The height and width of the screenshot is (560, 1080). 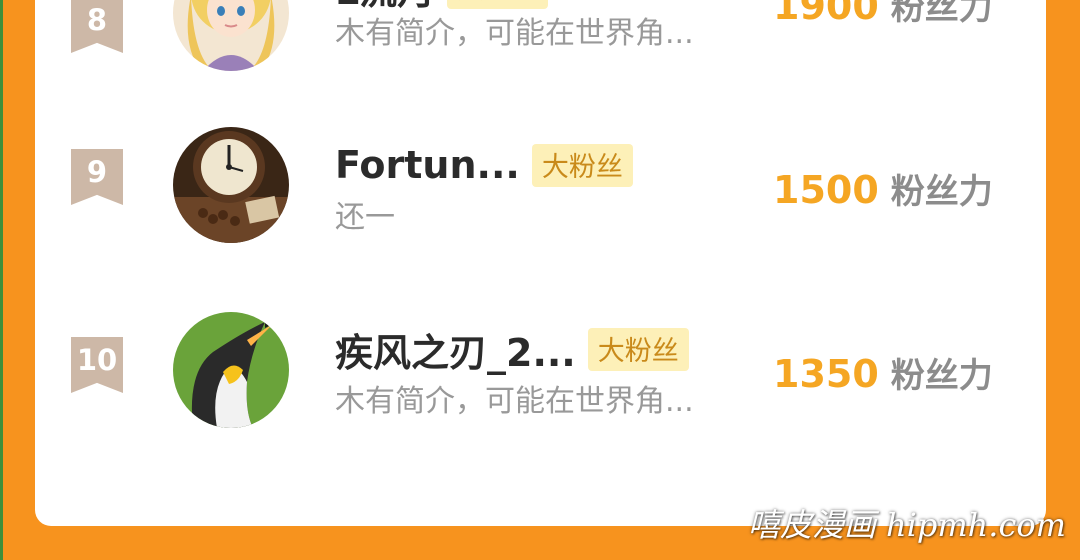 What do you see at coordinates (826, 190) in the screenshot?
I see `score-value: 1500` at bounding box center [826, 190].